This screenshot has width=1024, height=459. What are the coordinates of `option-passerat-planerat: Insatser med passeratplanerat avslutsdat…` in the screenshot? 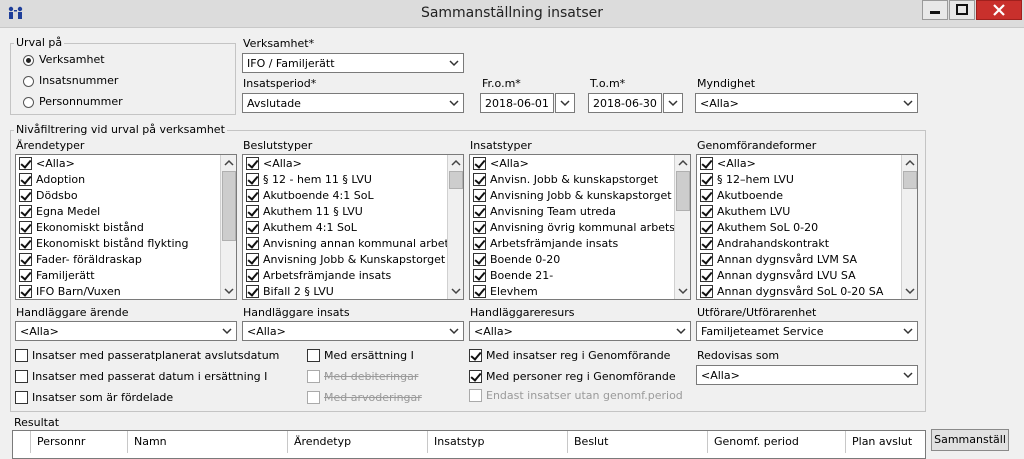 It's located at (147, 355).